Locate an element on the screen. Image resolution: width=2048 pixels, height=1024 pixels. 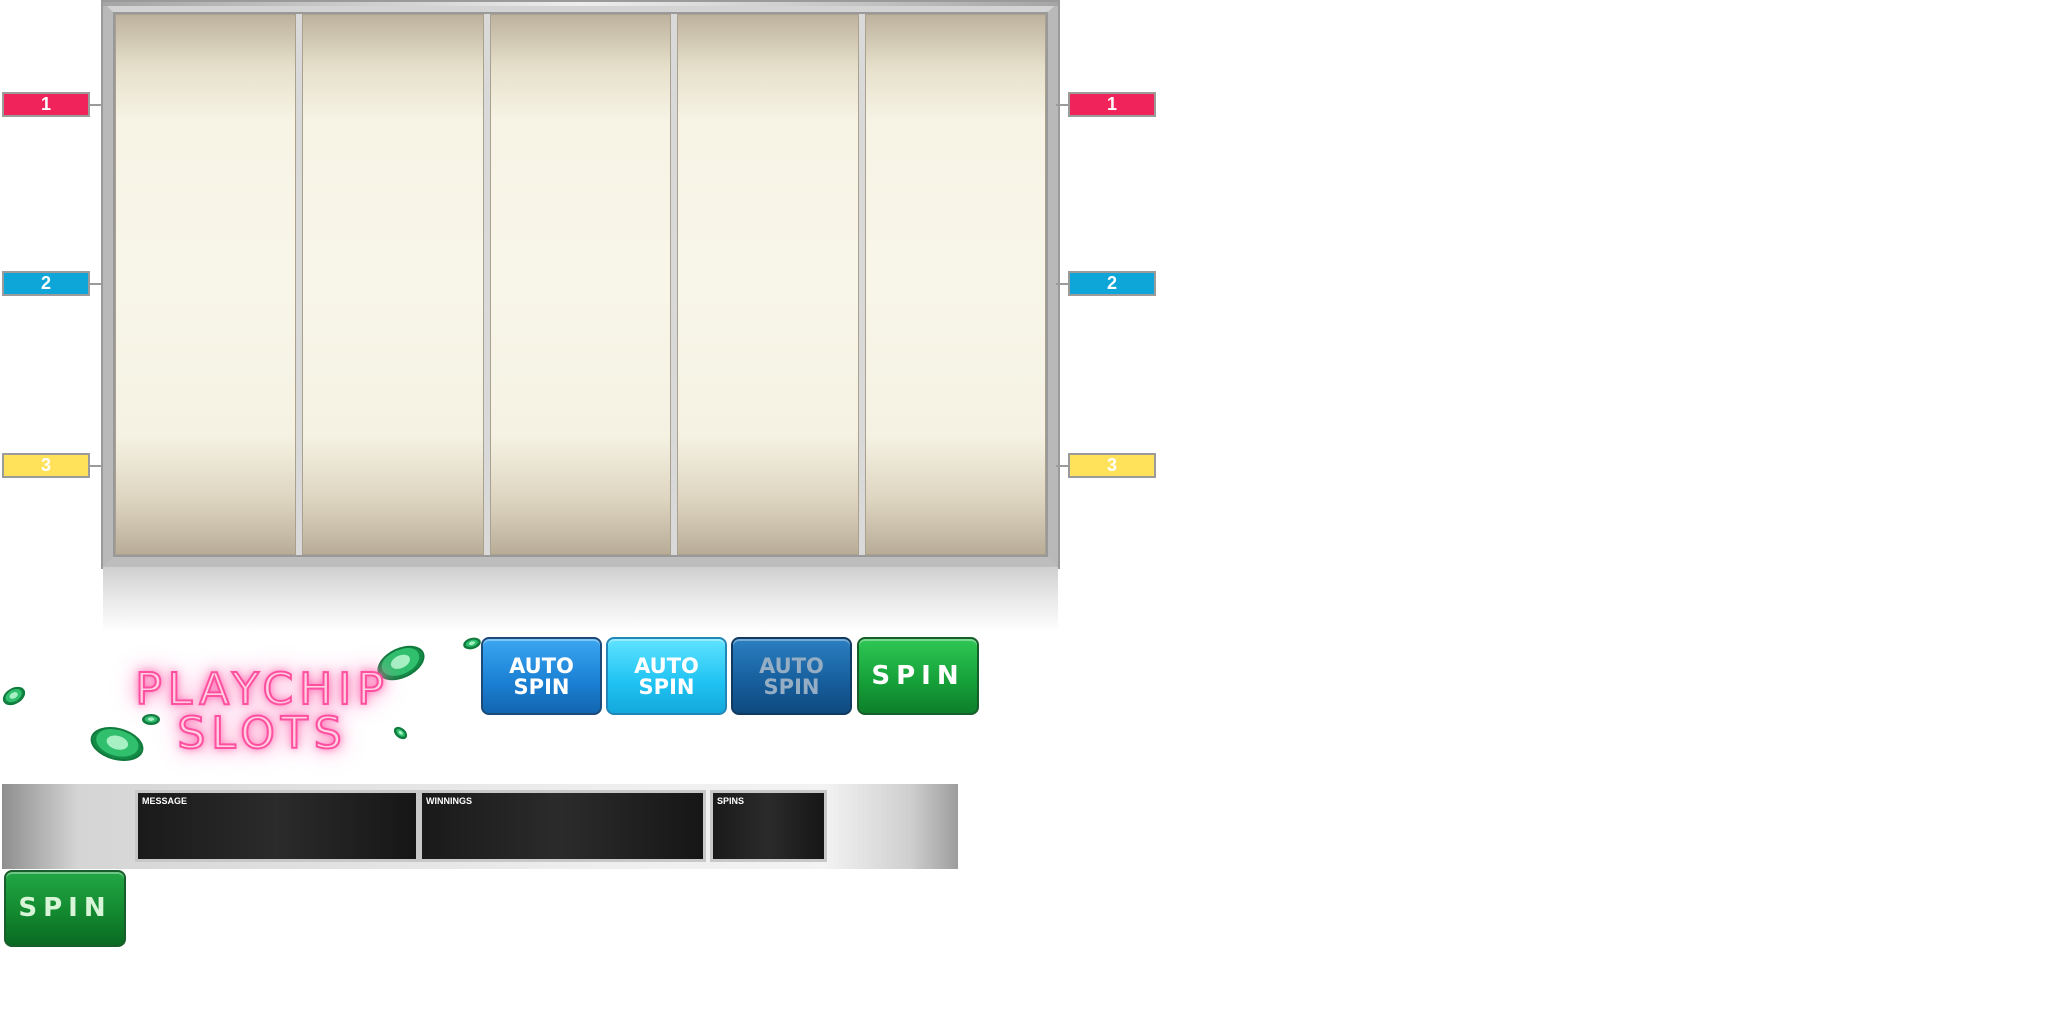
payline-right-3: 3 is located at coordinates (1106, 465).